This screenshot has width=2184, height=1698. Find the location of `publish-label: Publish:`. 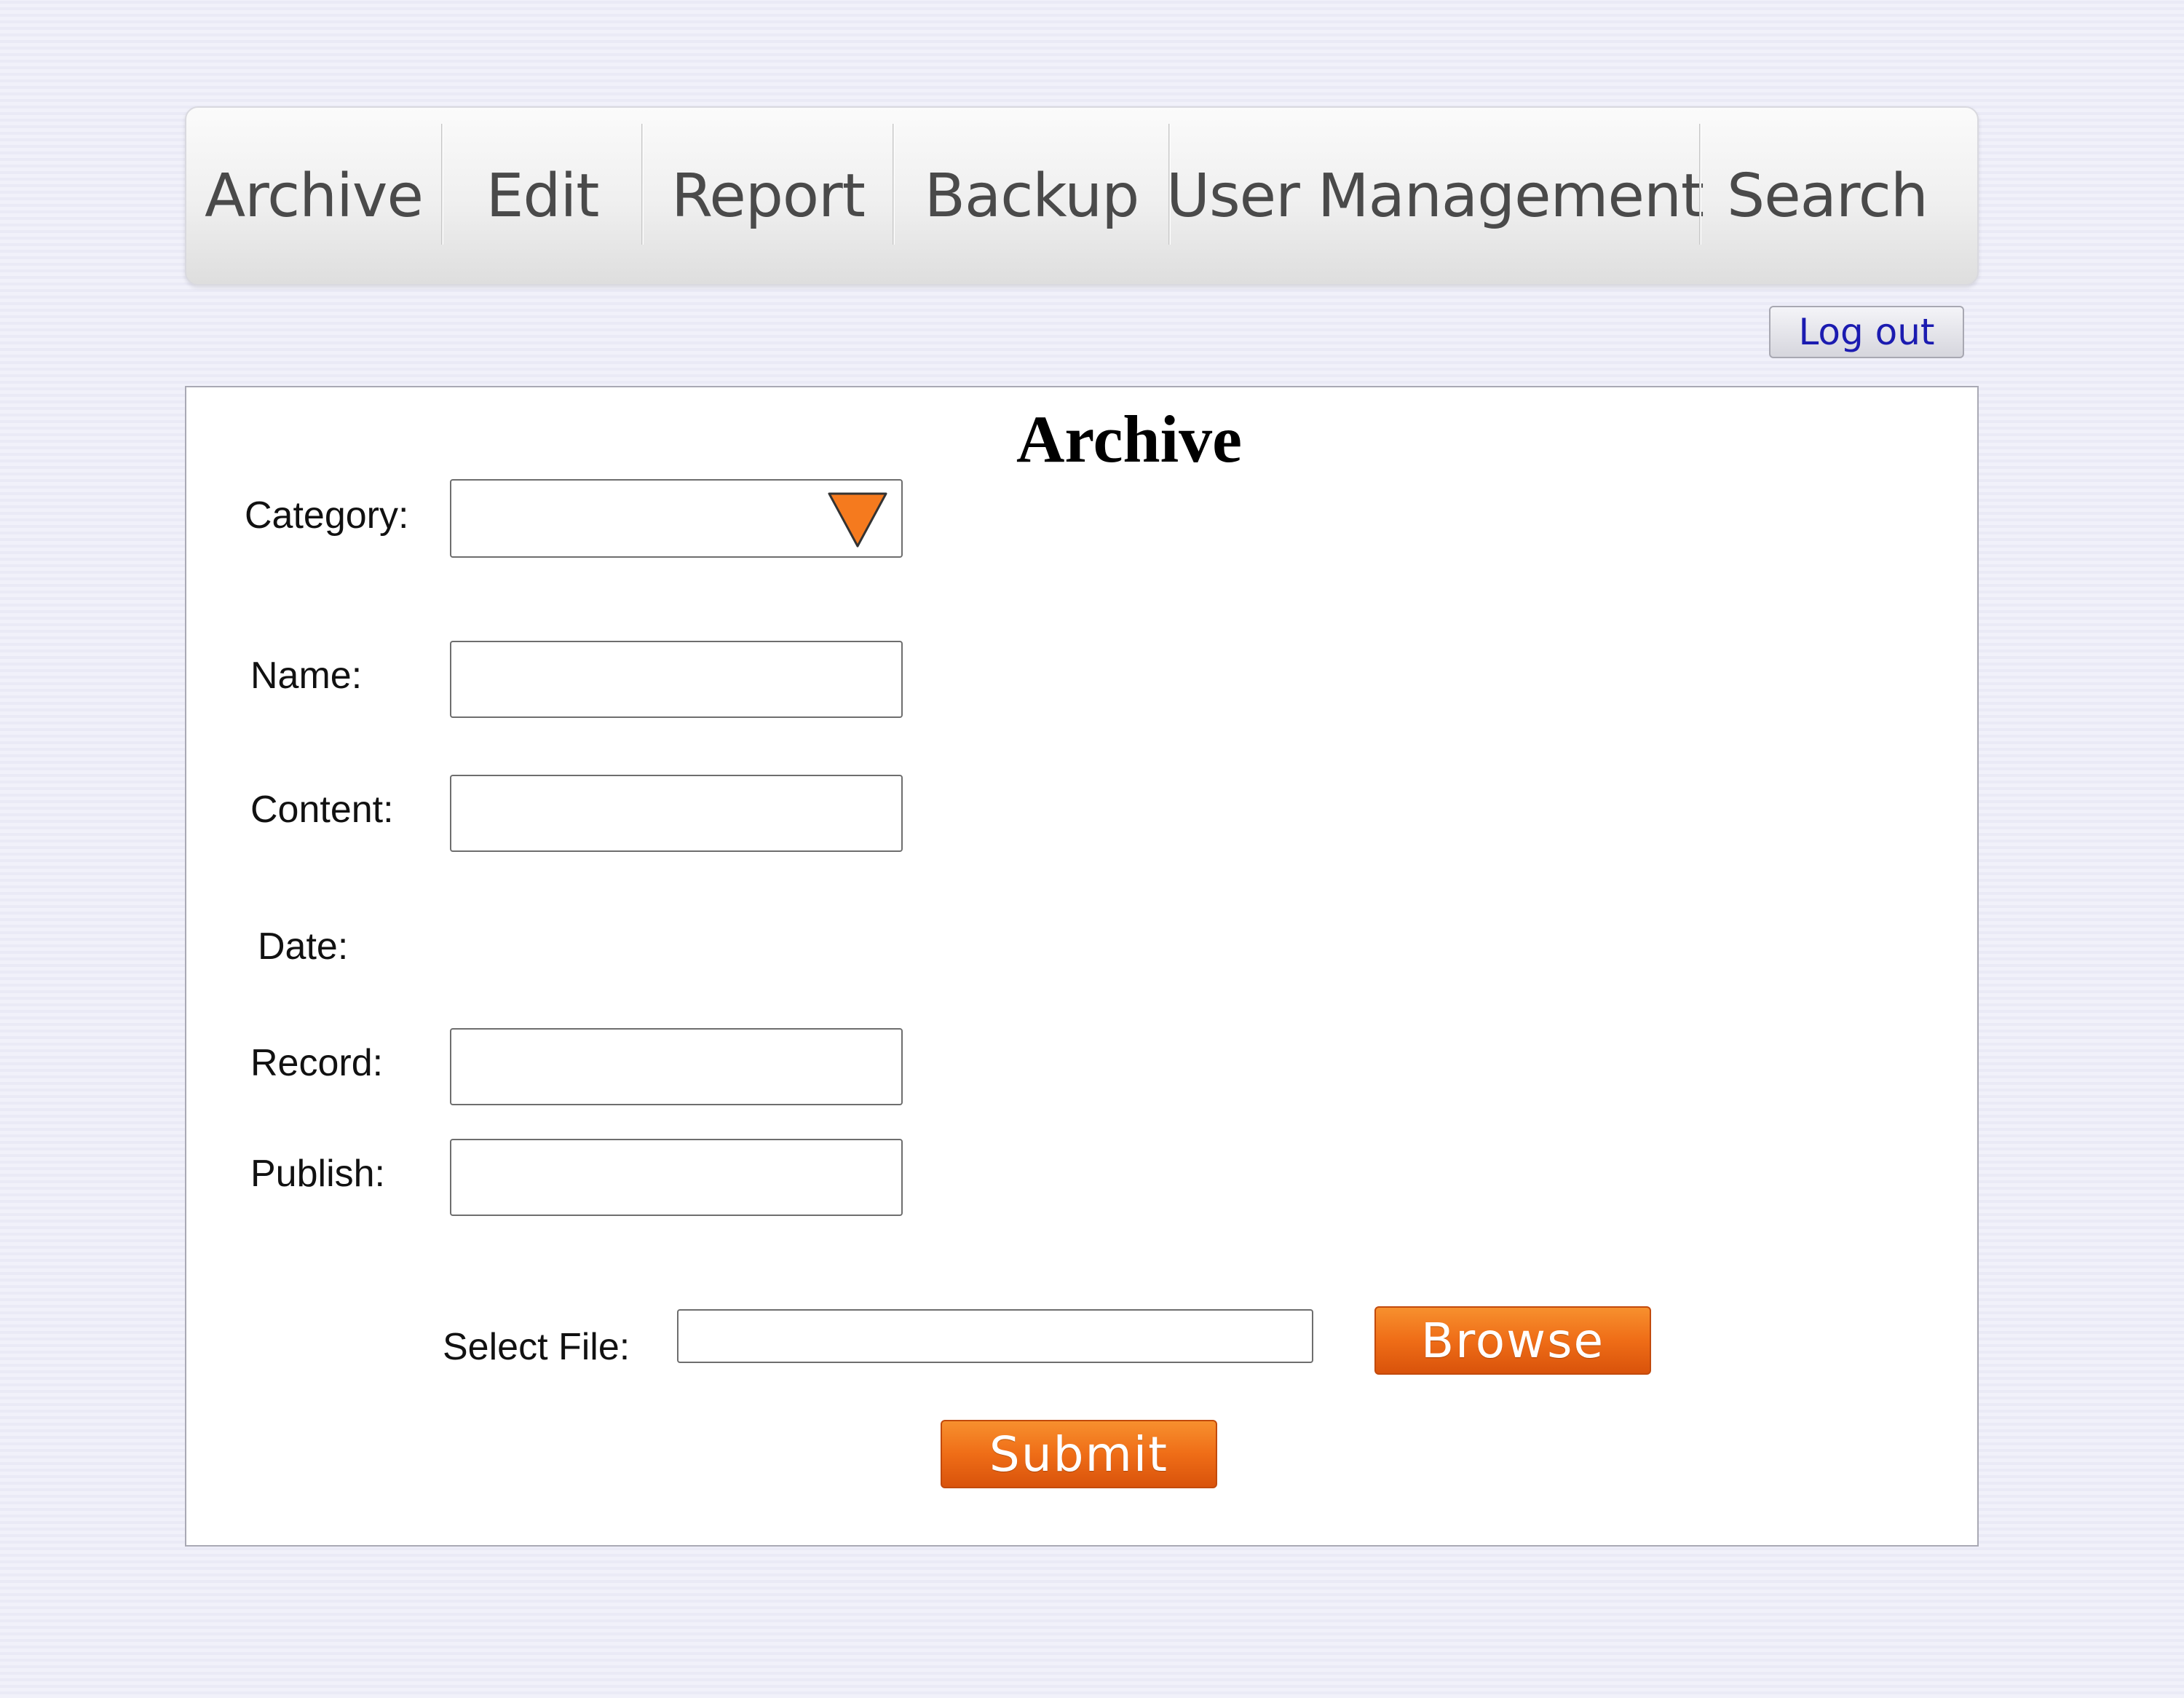

publish-label: Publish: is located at coordinates (317, 1174).